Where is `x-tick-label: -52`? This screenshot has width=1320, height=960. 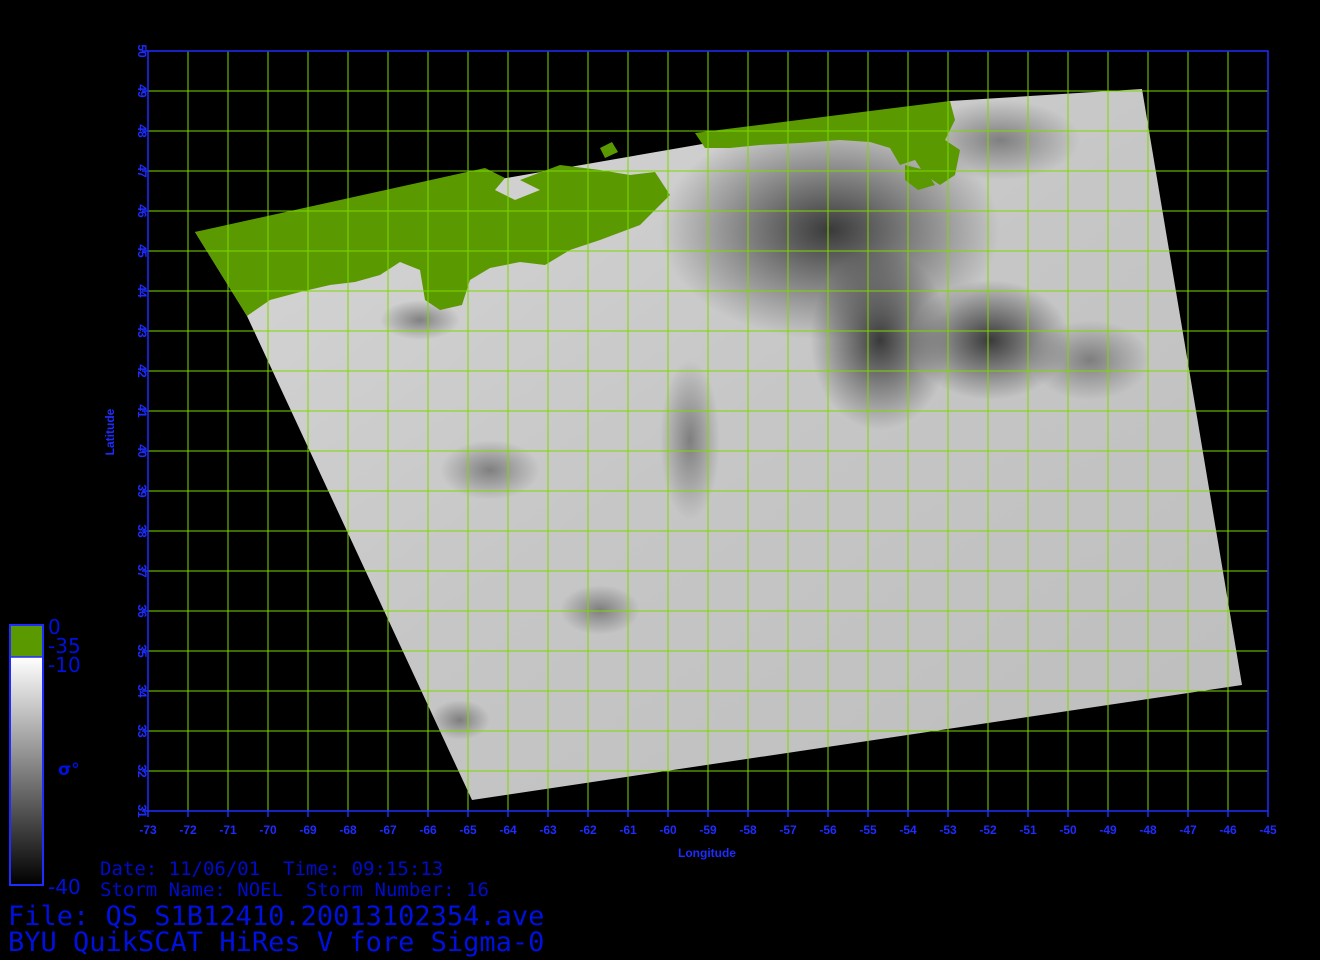 x-tick-label: -52 is located at coordinates (988, 830).